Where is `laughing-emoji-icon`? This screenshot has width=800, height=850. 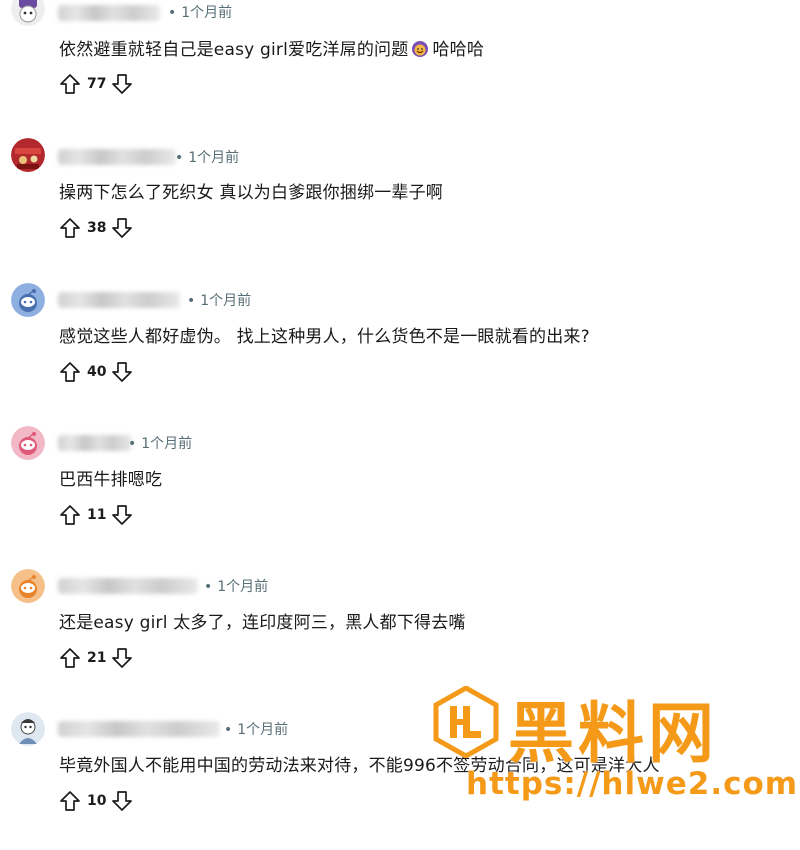
laughing-emoji-icon is located at coordinates (420, 48).